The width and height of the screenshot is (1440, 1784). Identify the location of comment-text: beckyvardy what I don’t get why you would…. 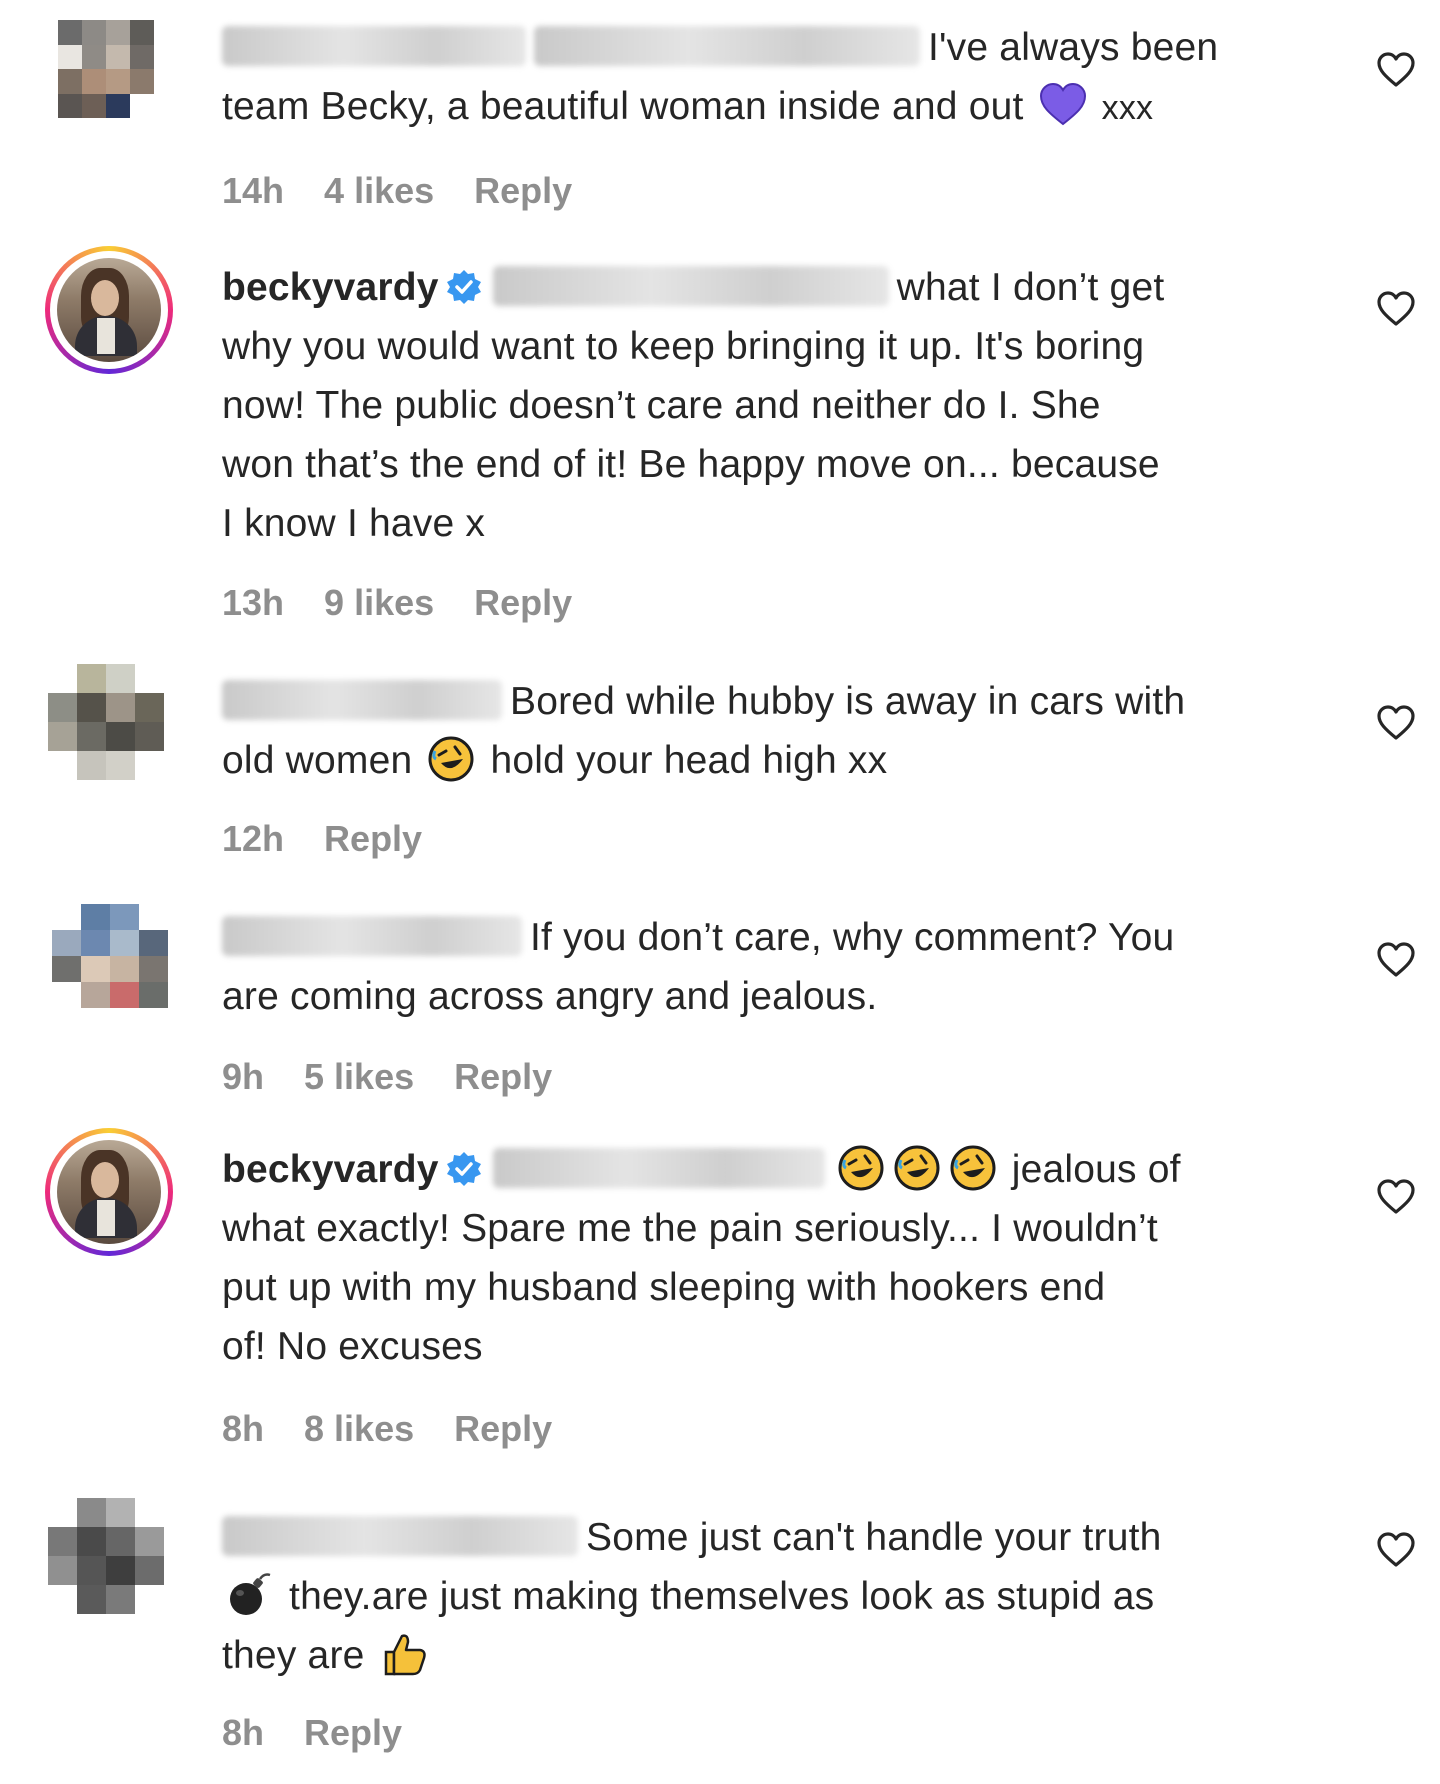
(777, 405).